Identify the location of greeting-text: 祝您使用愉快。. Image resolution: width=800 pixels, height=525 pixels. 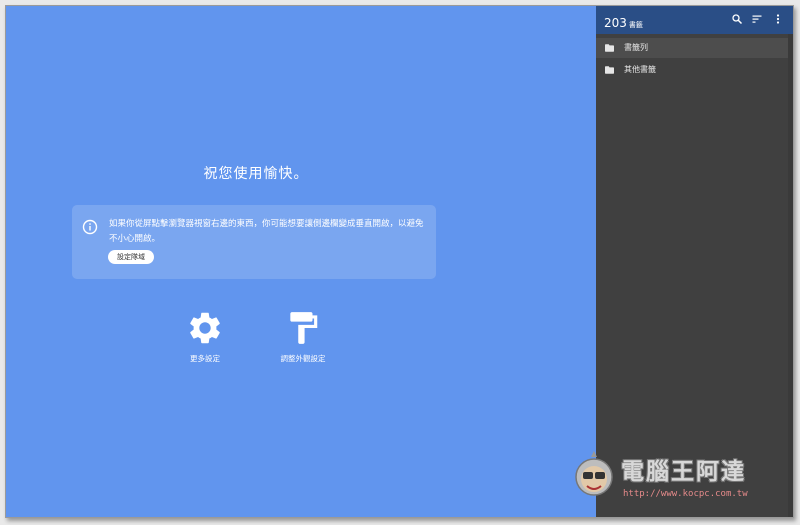
(256, 174).